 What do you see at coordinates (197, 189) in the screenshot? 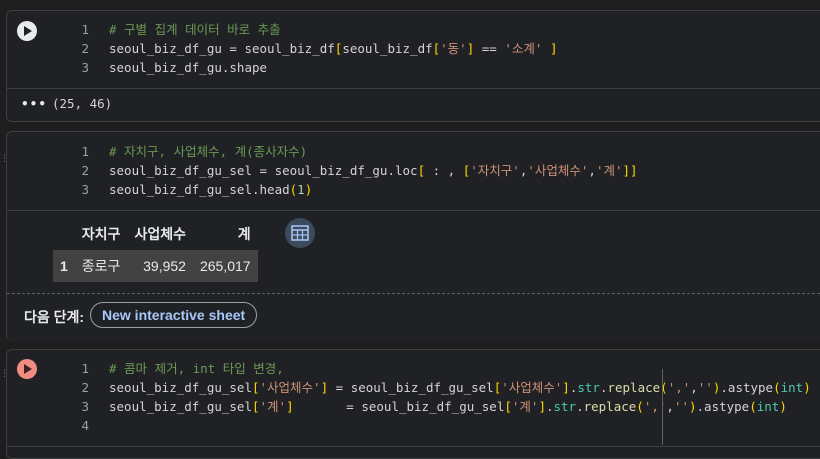
I see `code-line: 3 seoul_biz_df_gu_sel.head(1)` at bounding box center [197, 189].